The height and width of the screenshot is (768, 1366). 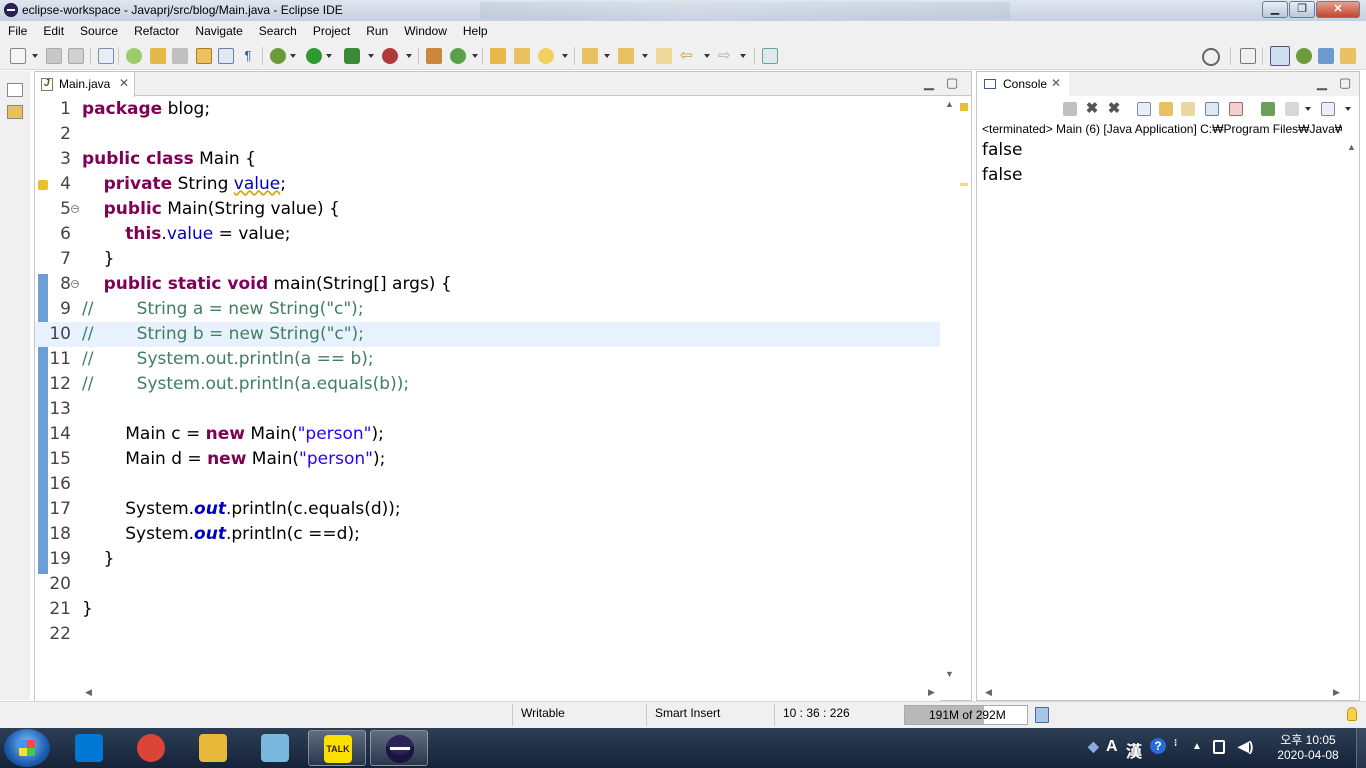 What do you see at coordinates (964, 184) in the screenshot?
I see `overview-occurrence-marker` at bounding box center [964, 184].